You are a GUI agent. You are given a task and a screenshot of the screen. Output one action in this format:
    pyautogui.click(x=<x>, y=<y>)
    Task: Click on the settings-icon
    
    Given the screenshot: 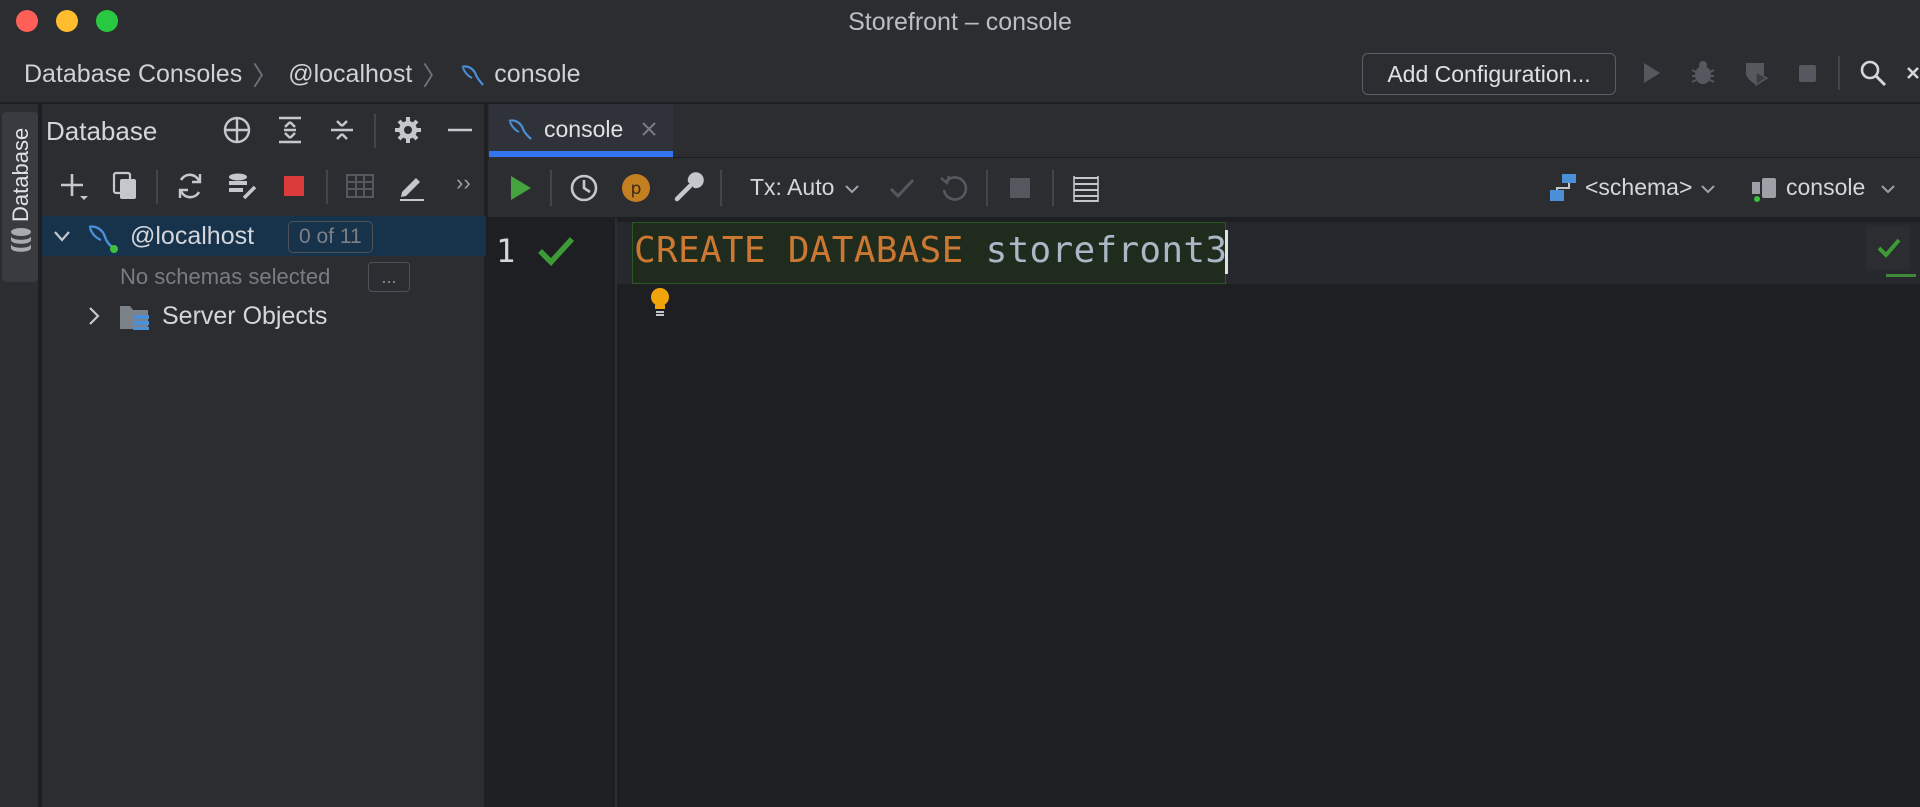 What is the action you would take?
    pyautogui.click(x=1913, y=73)
    